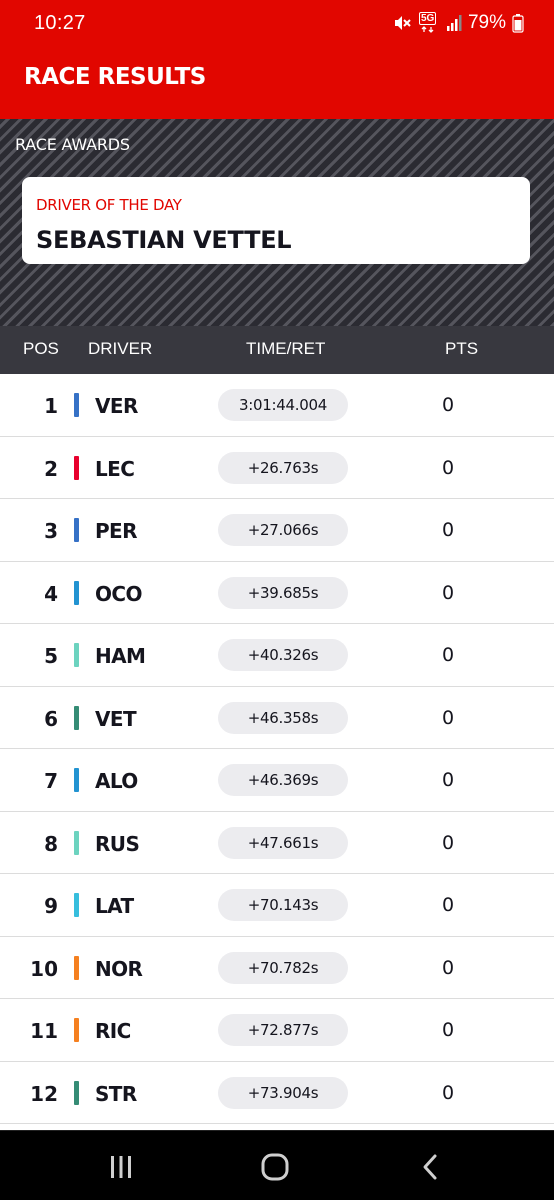 The image size is (554, 1200). I want to click on table-row: 2 LEC +26.763s 0, so click(277, 468).